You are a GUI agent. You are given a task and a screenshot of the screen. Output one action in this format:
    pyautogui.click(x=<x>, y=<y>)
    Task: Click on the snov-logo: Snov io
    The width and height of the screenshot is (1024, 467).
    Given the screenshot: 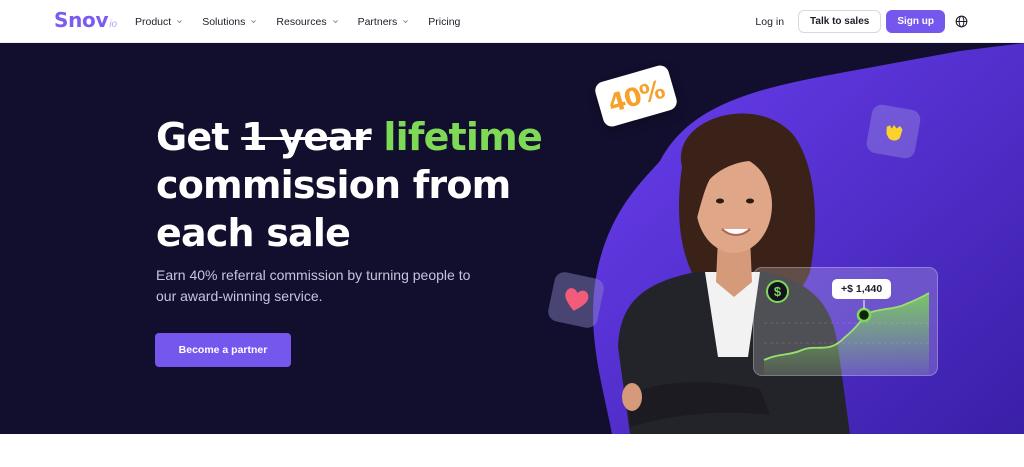 What is the action you would take?
    pyautogui.click(x=85, y=21)
    